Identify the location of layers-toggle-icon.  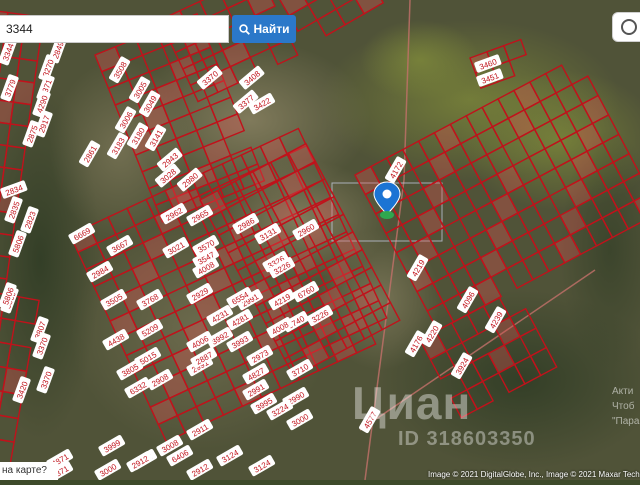
(626, 27).